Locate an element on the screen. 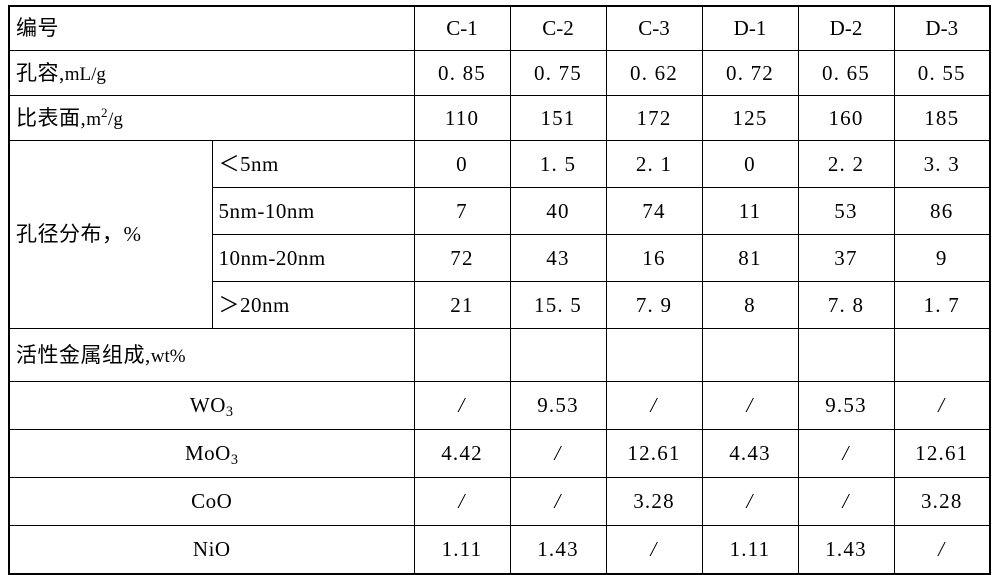 The width and height of the screenshot is (1000, 575). cell-lt5nm-c-3: 2. 1 is located at coordinates (654, 164).